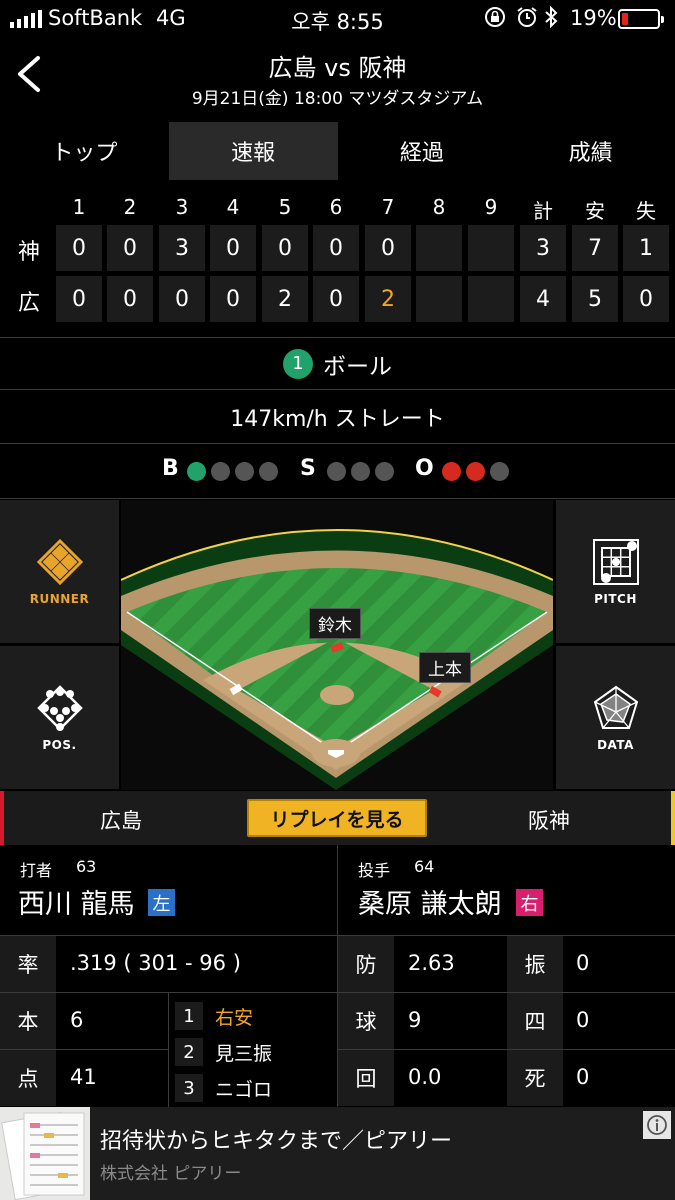 This screenshot has width=675, height=1200. What do you see at coordinates (28, 252) in the screenshot?
I see `score-team-label: 神` at bounding box center [28, 252].